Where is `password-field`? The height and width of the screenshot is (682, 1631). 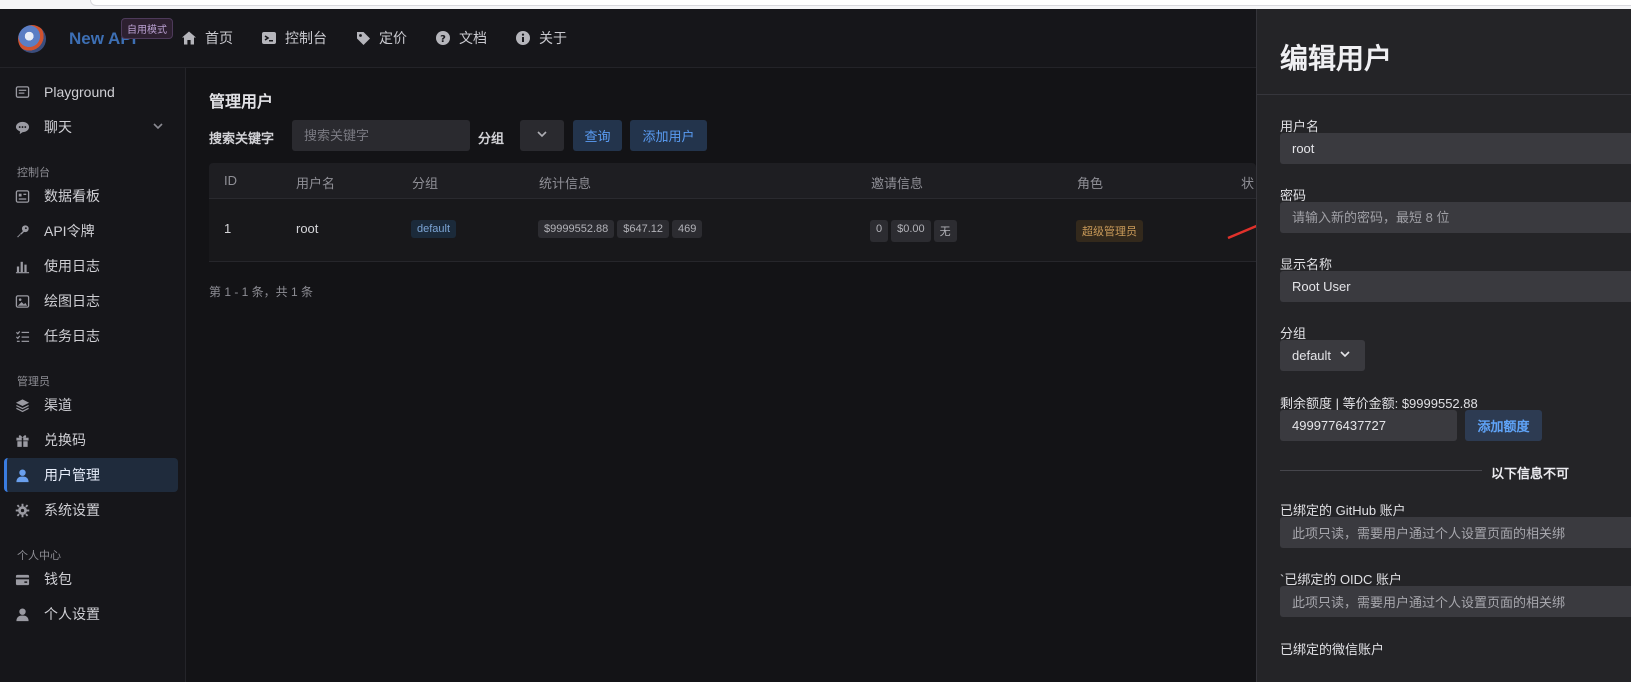 password-field is located at coordinates (1455, 217).